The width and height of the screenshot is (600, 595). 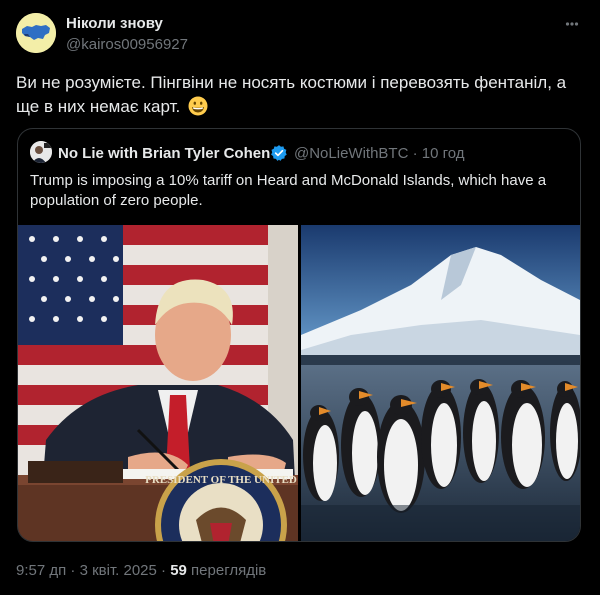 What do you see at coordinates (198, 106) in the screenshot?
I see `grinning-face-icon` at bounding box center [198, 106].